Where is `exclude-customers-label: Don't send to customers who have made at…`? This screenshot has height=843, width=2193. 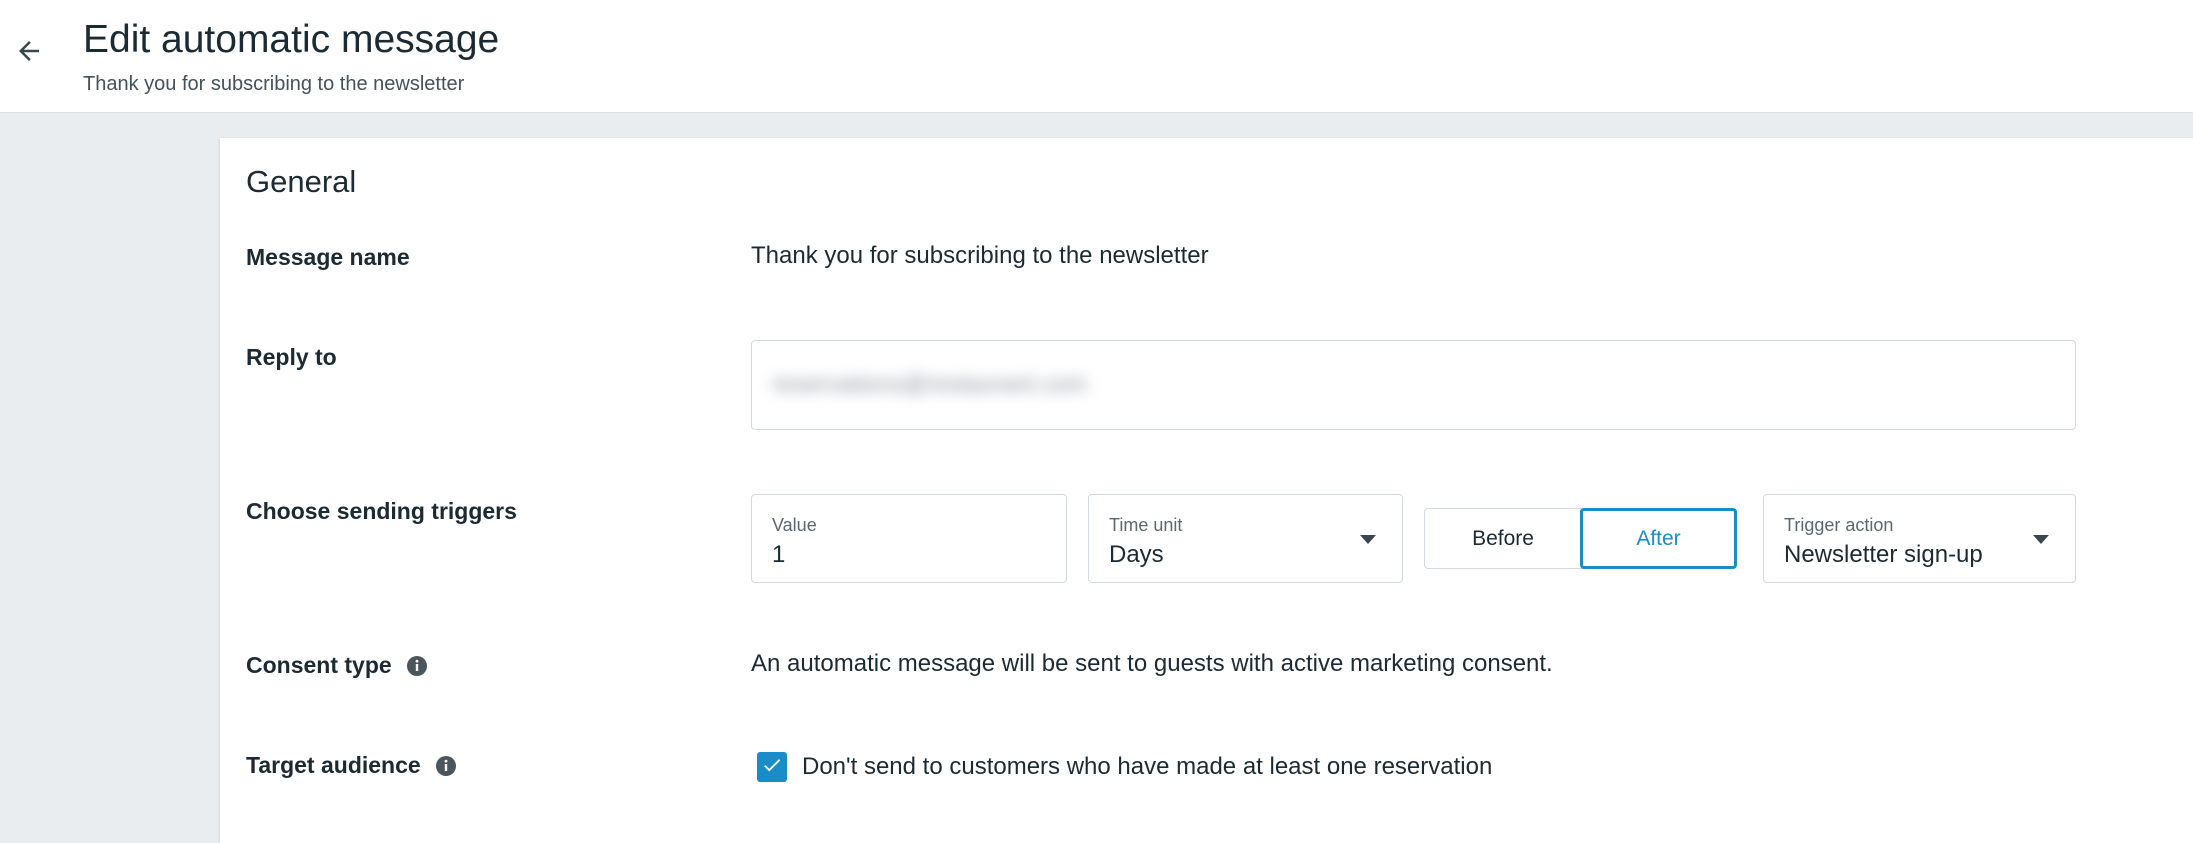 exclude-customers-label: Don't send to customers who have made at… is located at coordinates (1147, 767).